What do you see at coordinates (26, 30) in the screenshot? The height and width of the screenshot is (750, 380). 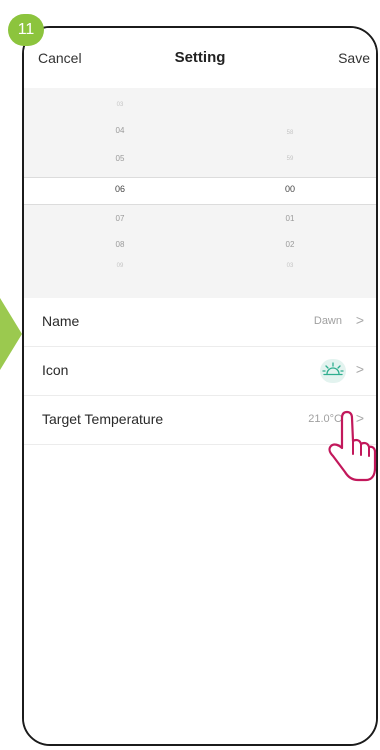 I see `step-number-badge: 11` at bounding box center [26, 30].